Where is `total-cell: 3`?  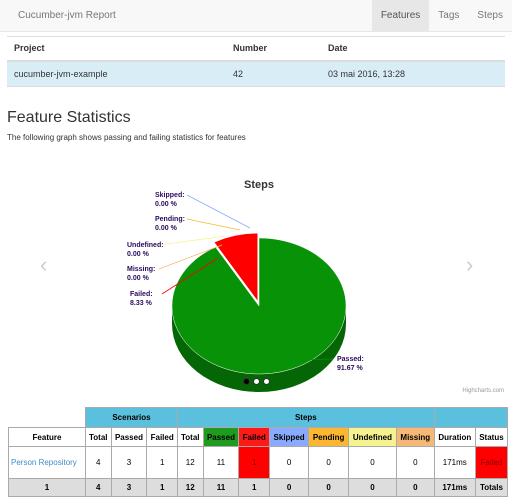 total-cell: 3 is located at coordinates (129, 487).